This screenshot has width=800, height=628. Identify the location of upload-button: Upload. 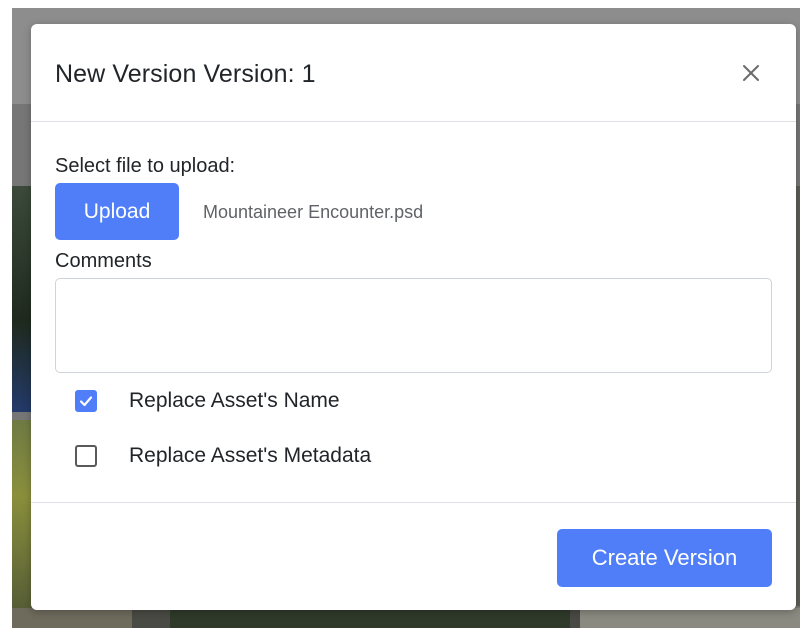
(117, 211).